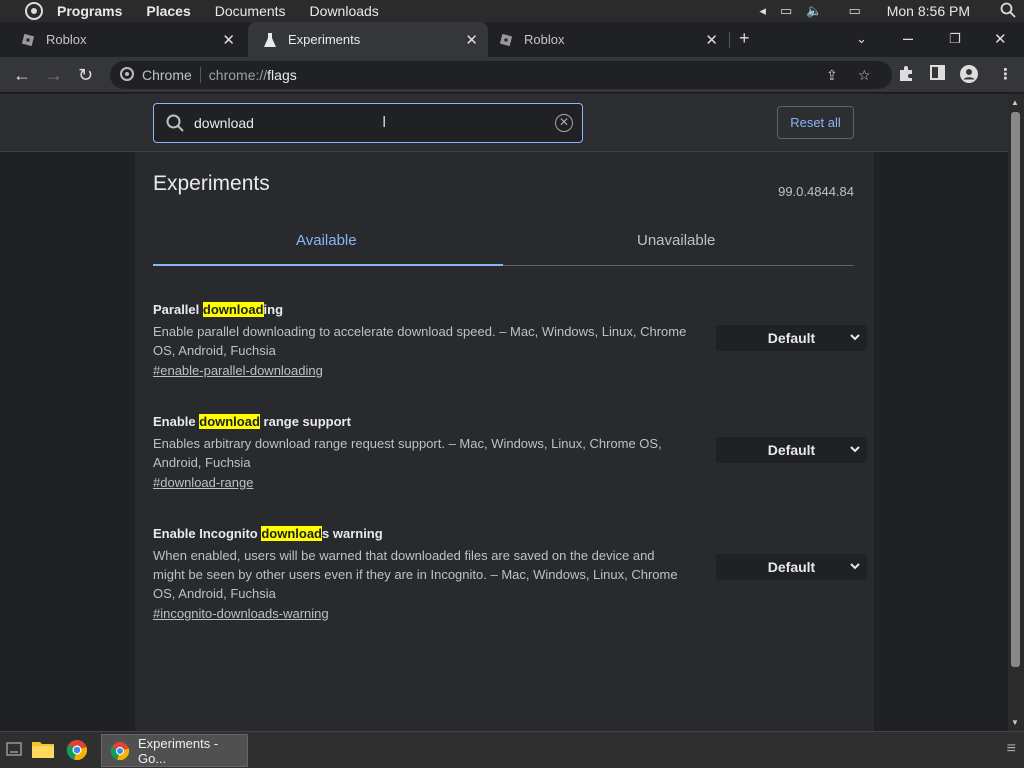 The width and height of the screenshot is (1024, 768). Describe the element at coordinates (908, 38) in the screenshot. I see `minimize-button: –` at that location.